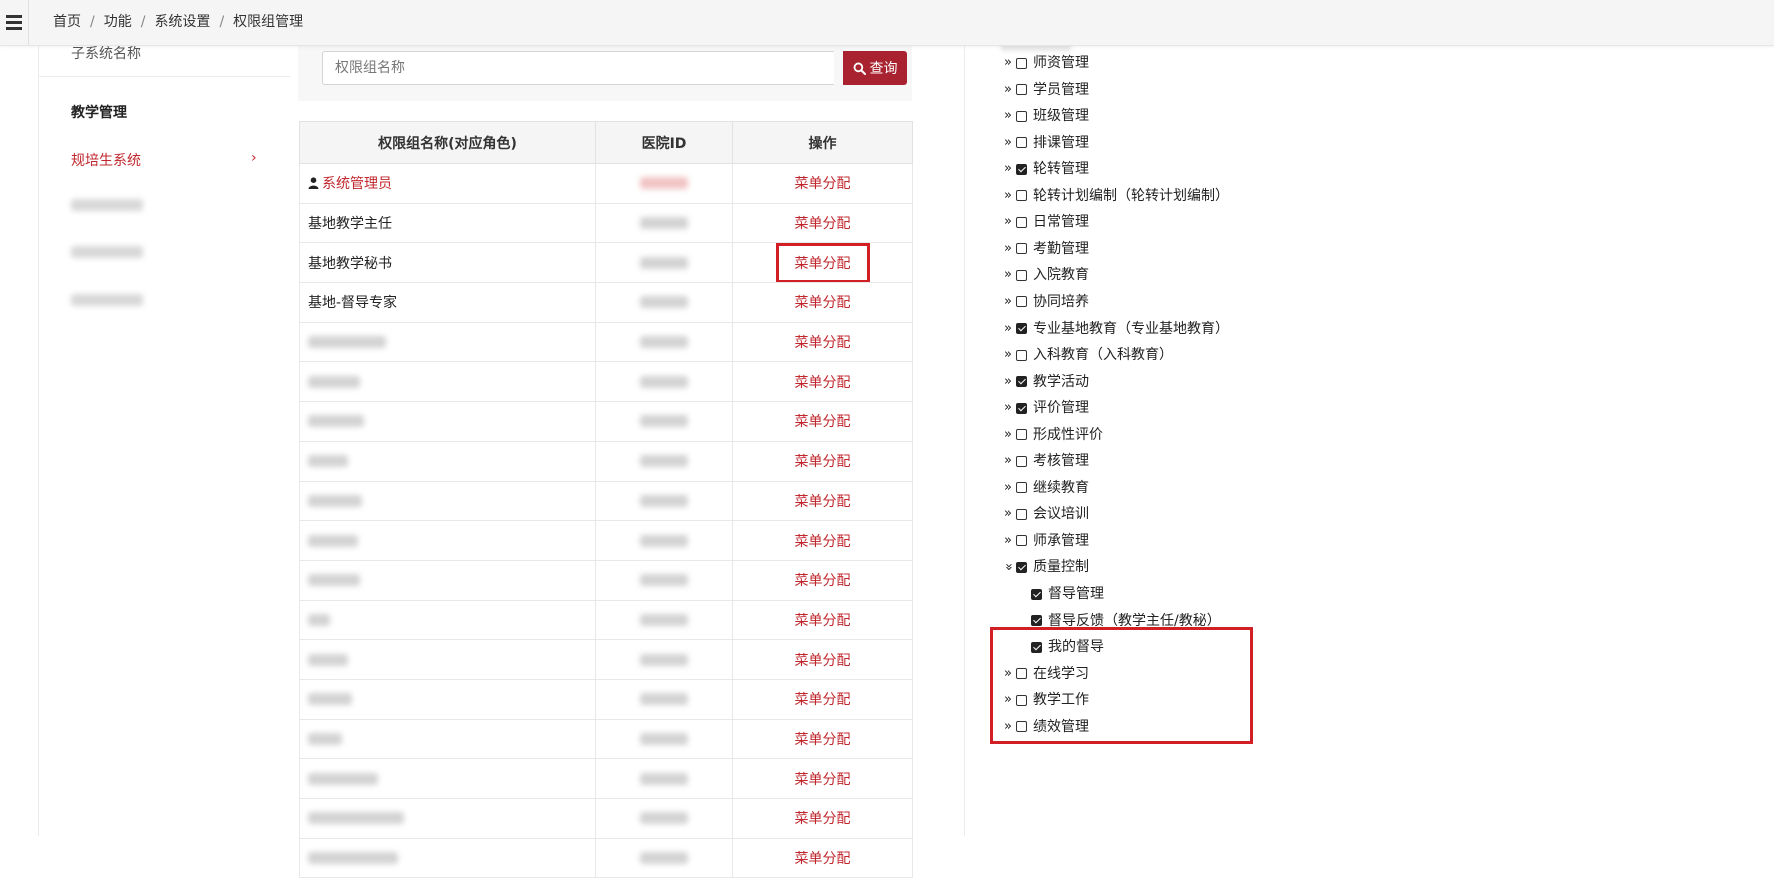 Image resolution: width=1774 pixels, height=878 pixels. What do you see at coordinates (118, 22) in the screenshot?
I see `breadcrumb-function: 功能` at bounding box center [118, 22].